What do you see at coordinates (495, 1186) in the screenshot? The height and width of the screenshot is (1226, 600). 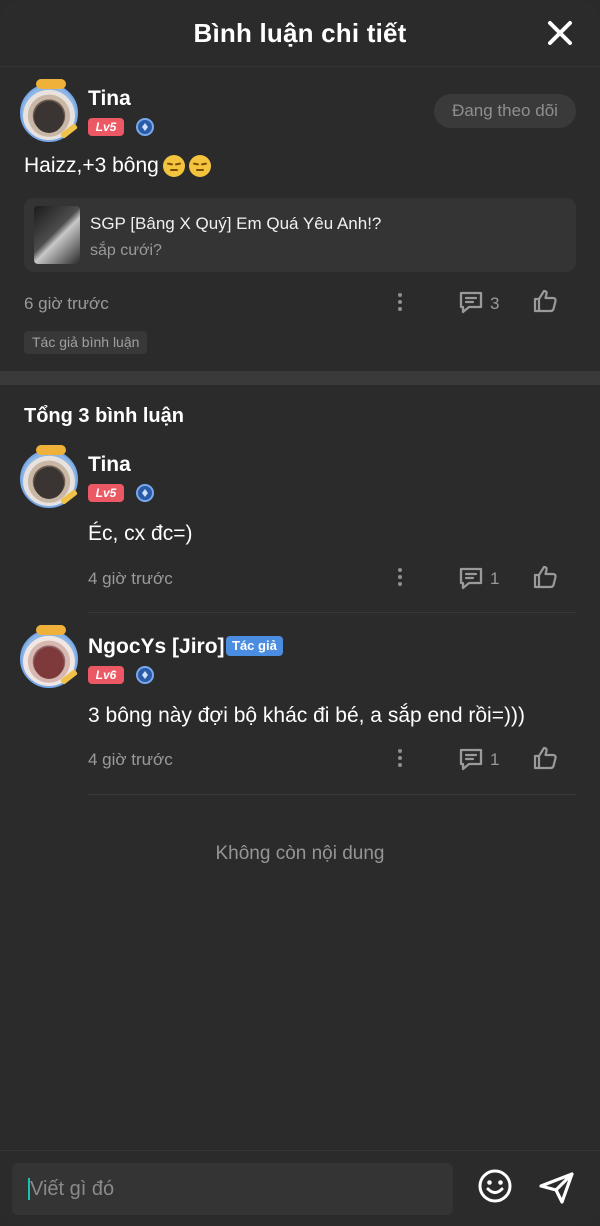 I see `emoji-icon` at bounding box center [495, 1186].